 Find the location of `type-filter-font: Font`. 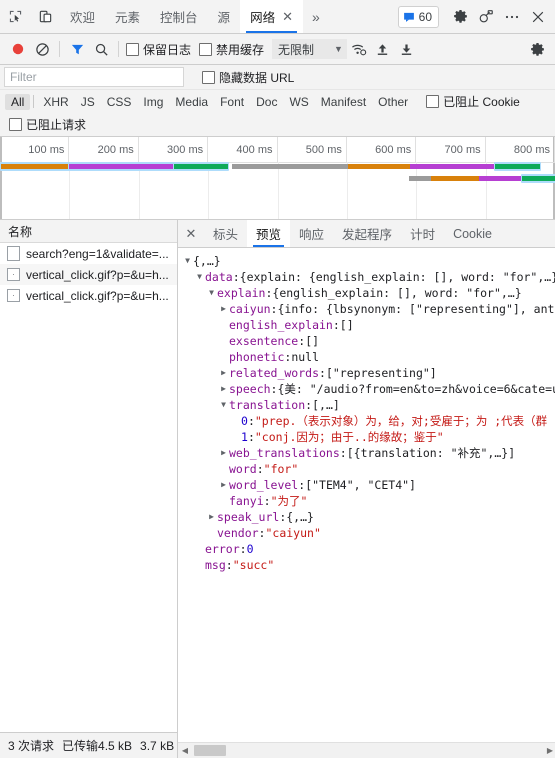

type-filter-font: Font is located at coordinates (232, 102).